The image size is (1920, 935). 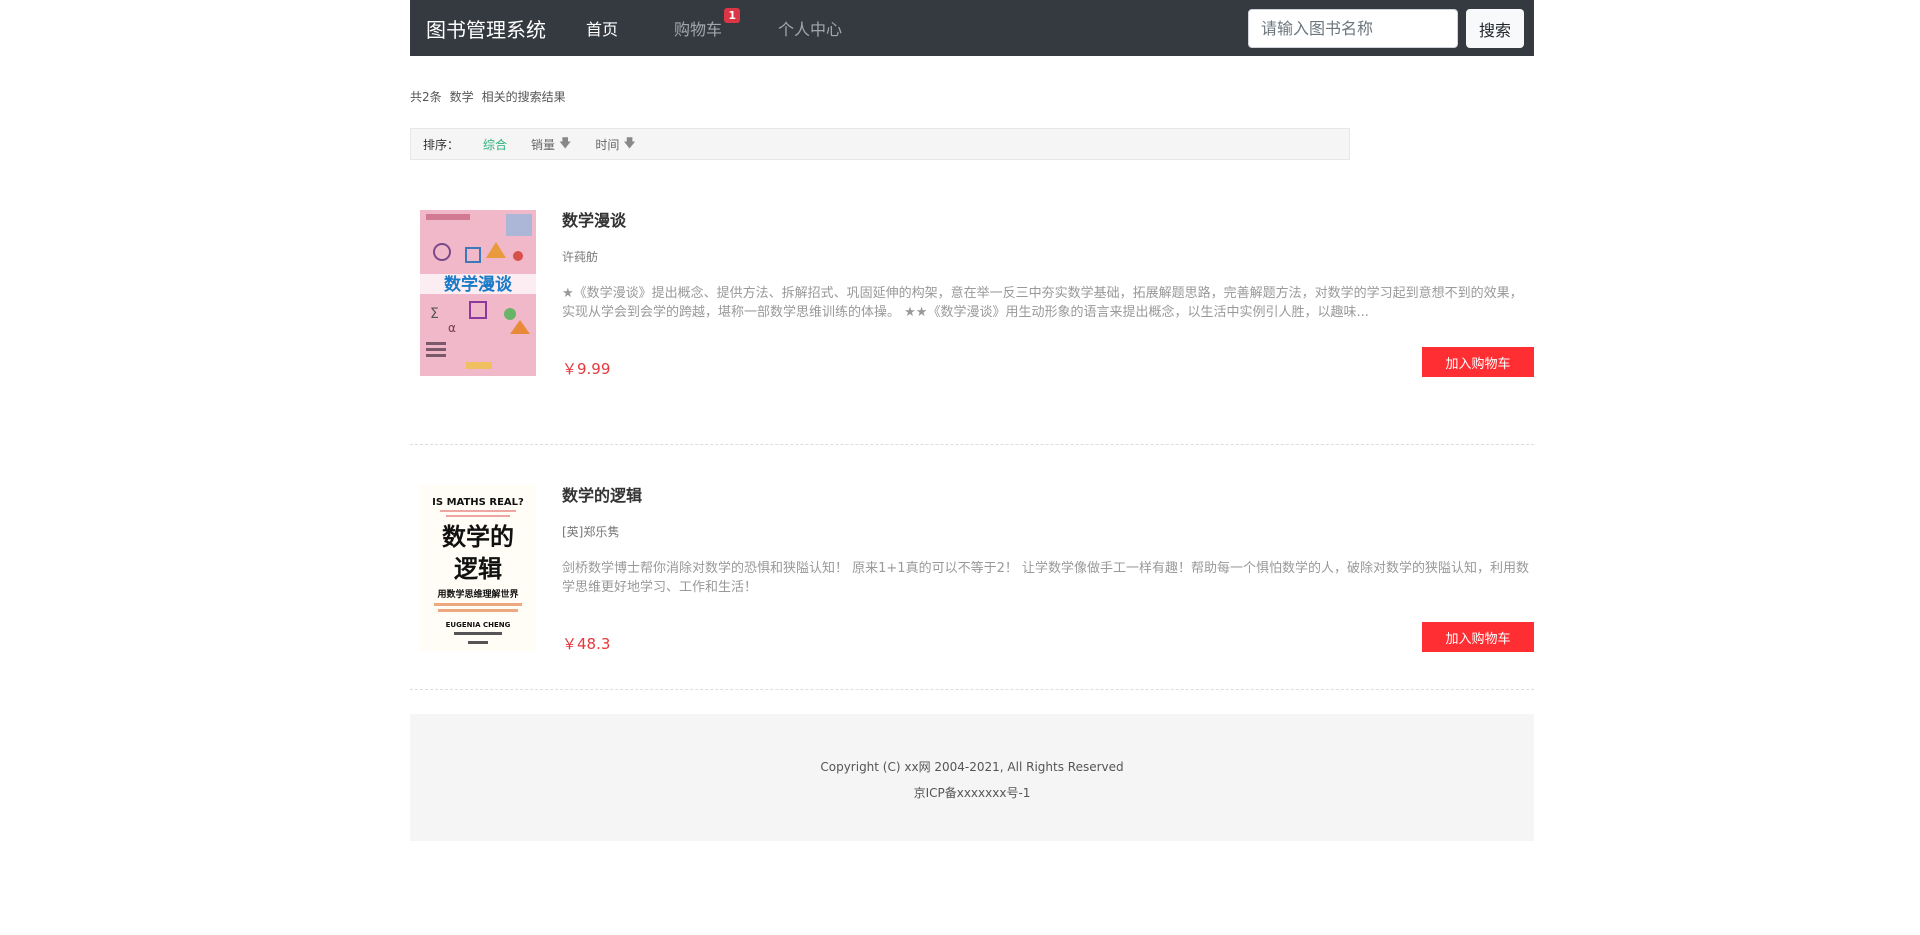 What do you see at coordinates (972, 97) in the screenshot?
I see `search-summary: 共2条 数学 相关的搜索结果` at bounding box center [972, 97].